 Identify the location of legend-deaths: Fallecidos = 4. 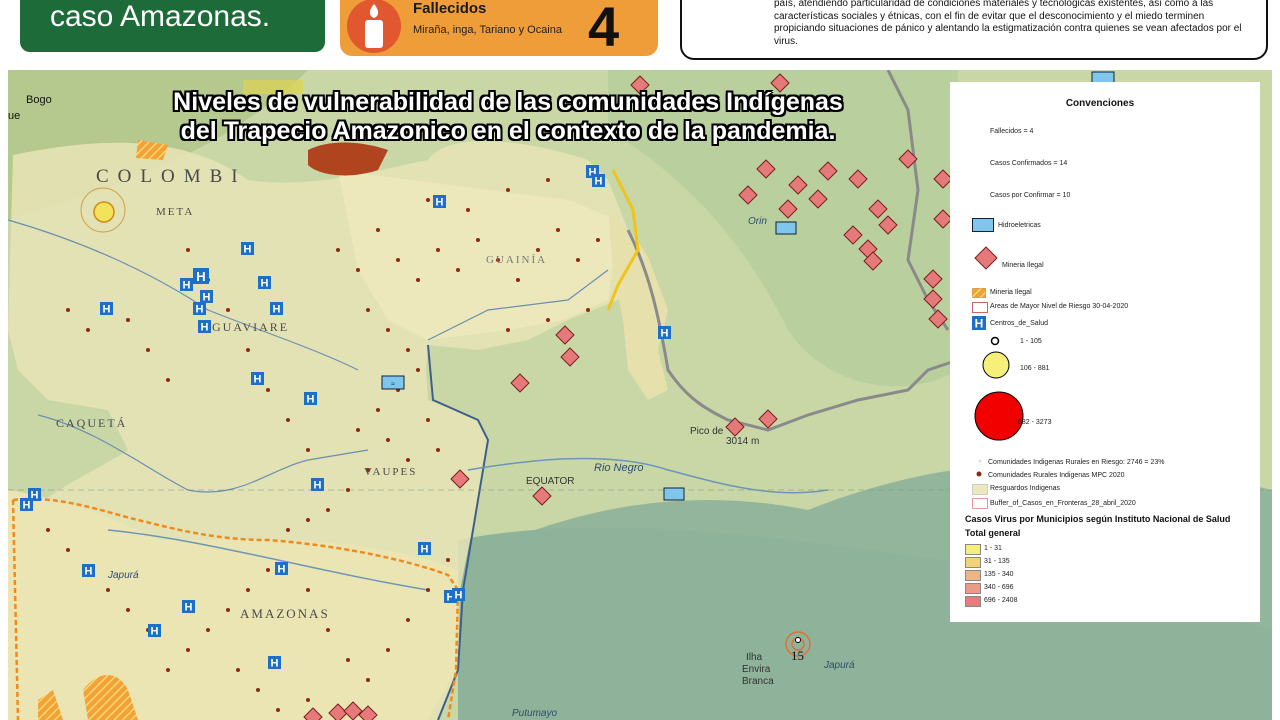
(1012, 131).